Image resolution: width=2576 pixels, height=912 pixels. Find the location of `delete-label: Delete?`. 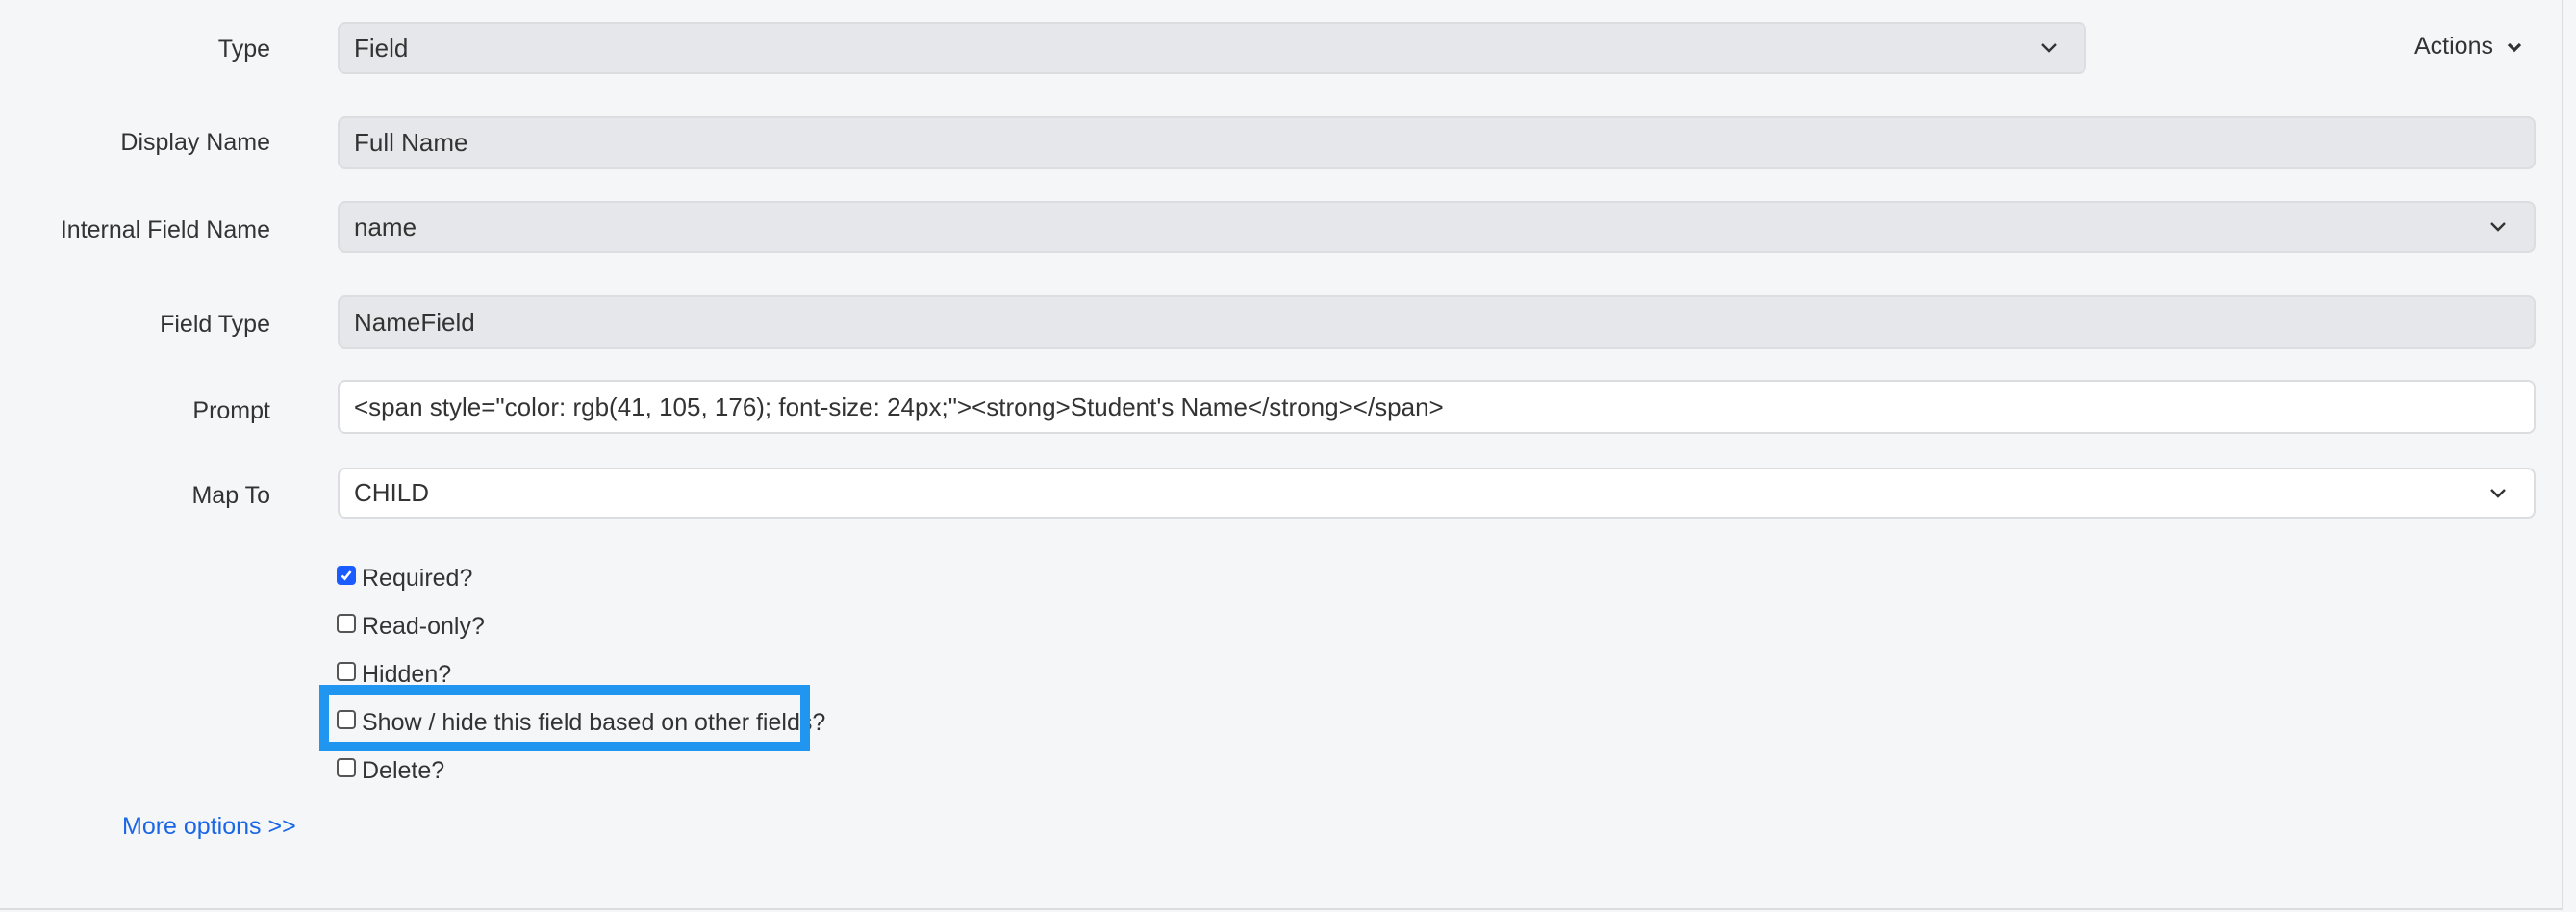

delete-label: Delete? is located at coordinates (403, 770).